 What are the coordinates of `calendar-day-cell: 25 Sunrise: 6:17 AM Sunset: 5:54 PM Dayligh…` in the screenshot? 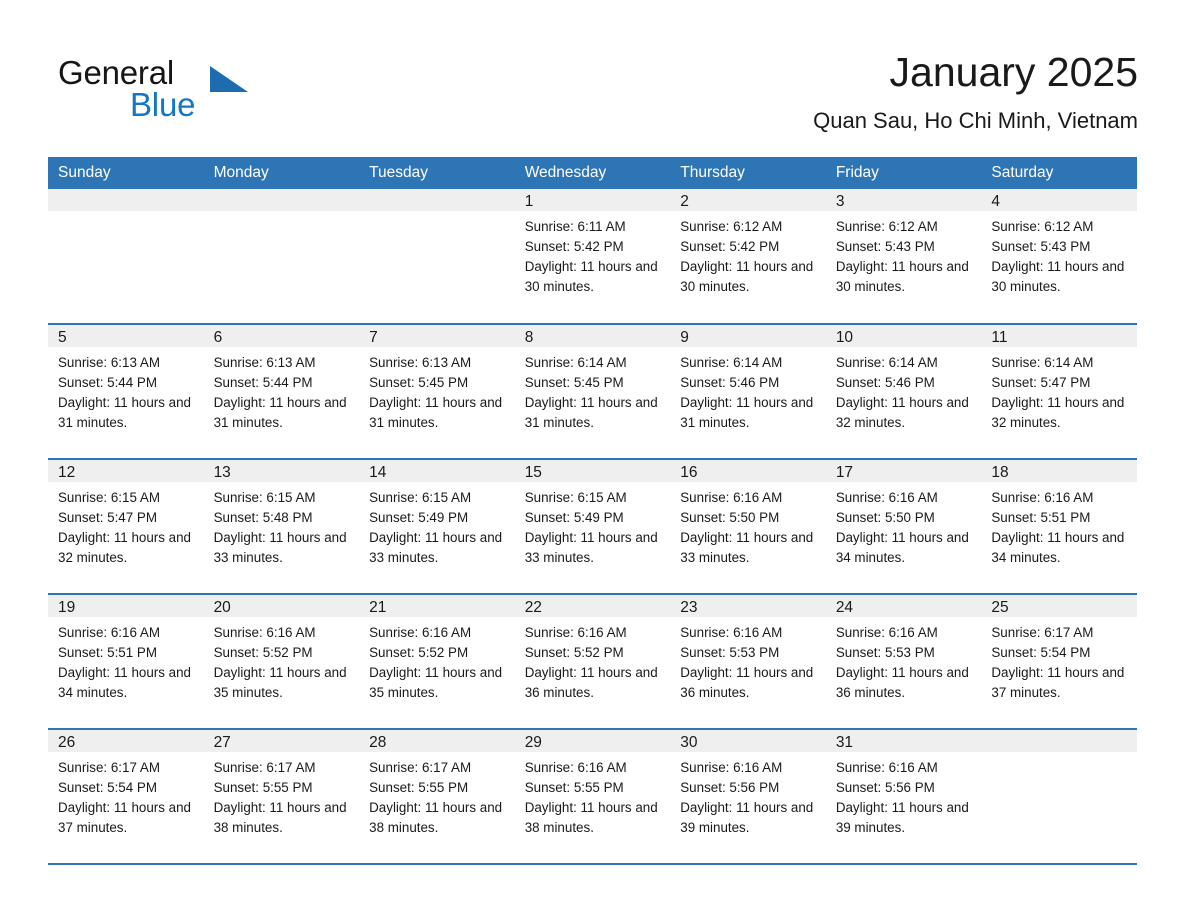 It's located at (1059, 662).